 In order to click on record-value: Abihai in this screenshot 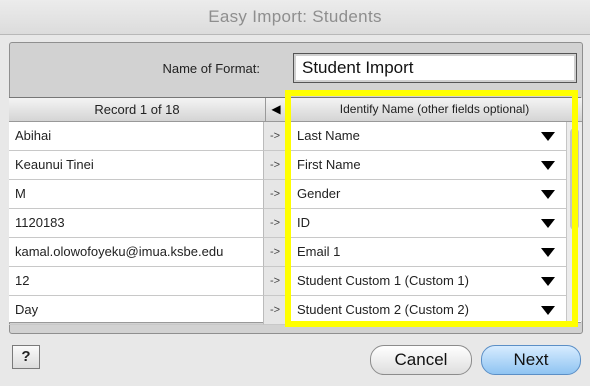, I will do `click(136, 136)`.